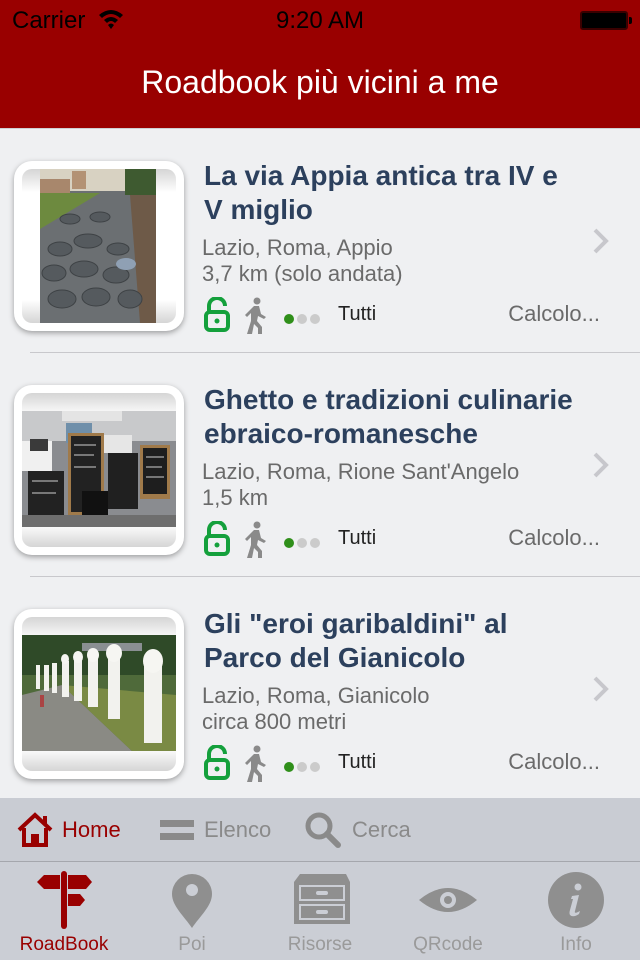 Image resolution: width=640 pixels, height=960 pixels. I want to click on view-switcher-bar: Home Elenco Cerca, so click(320, 830).